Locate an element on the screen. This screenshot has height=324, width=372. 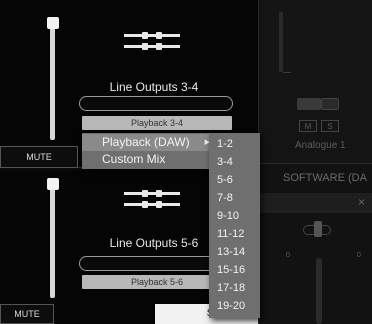
scale-zero-left: 0 is located at coordinates (288, 255).